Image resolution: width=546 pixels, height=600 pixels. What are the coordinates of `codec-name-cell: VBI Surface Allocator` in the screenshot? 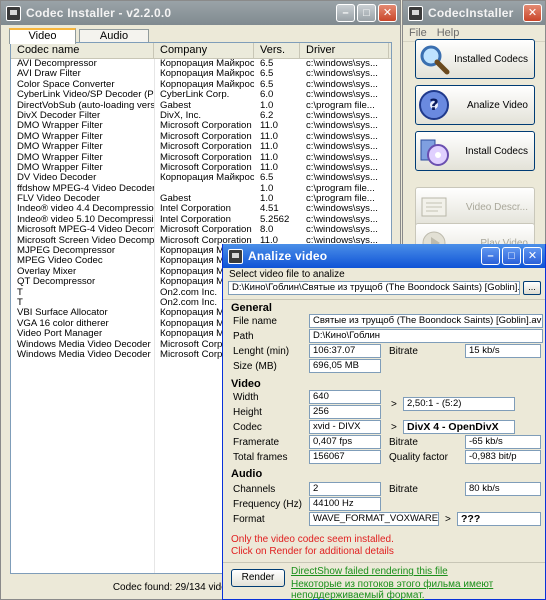 It's located at (62, 313).